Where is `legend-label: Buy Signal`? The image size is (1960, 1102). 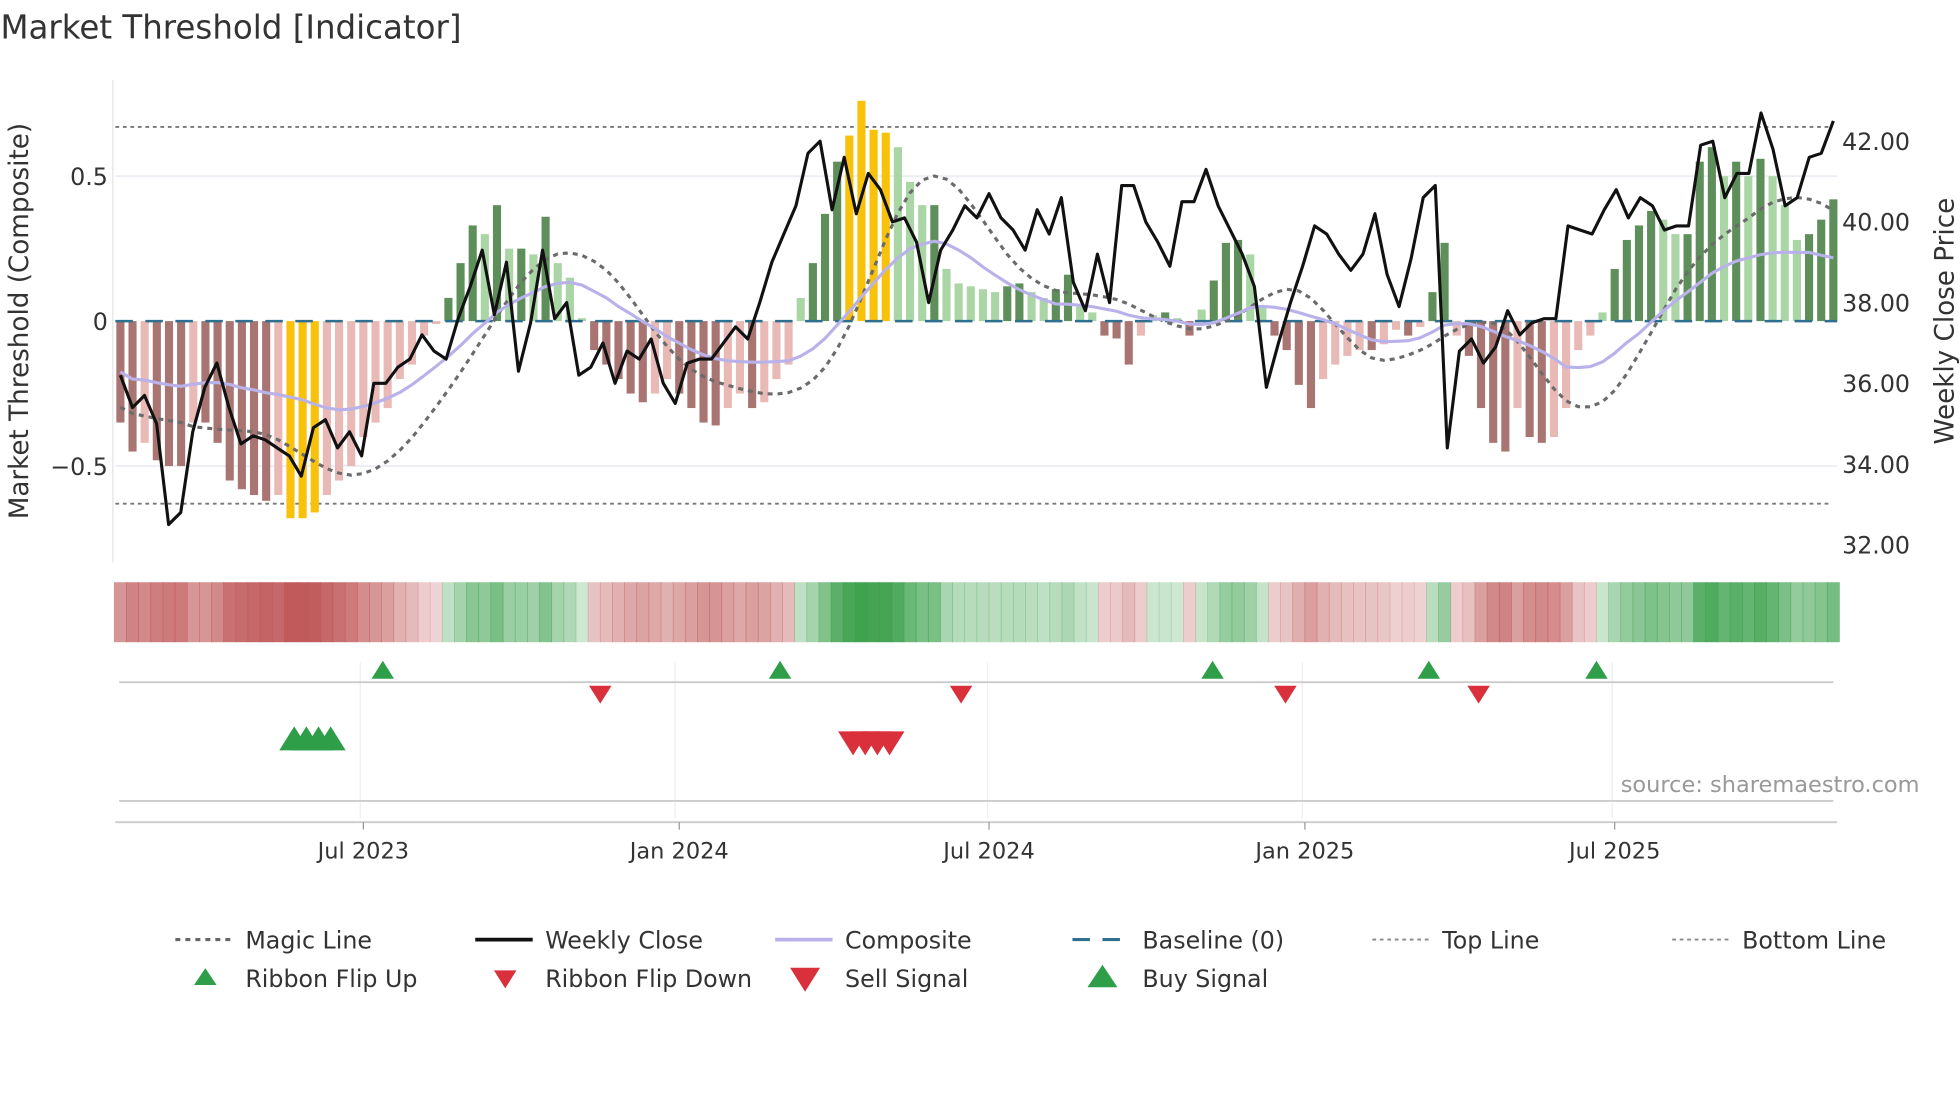 legend-label: Buy Signal is located at coordinates (1205, 979).